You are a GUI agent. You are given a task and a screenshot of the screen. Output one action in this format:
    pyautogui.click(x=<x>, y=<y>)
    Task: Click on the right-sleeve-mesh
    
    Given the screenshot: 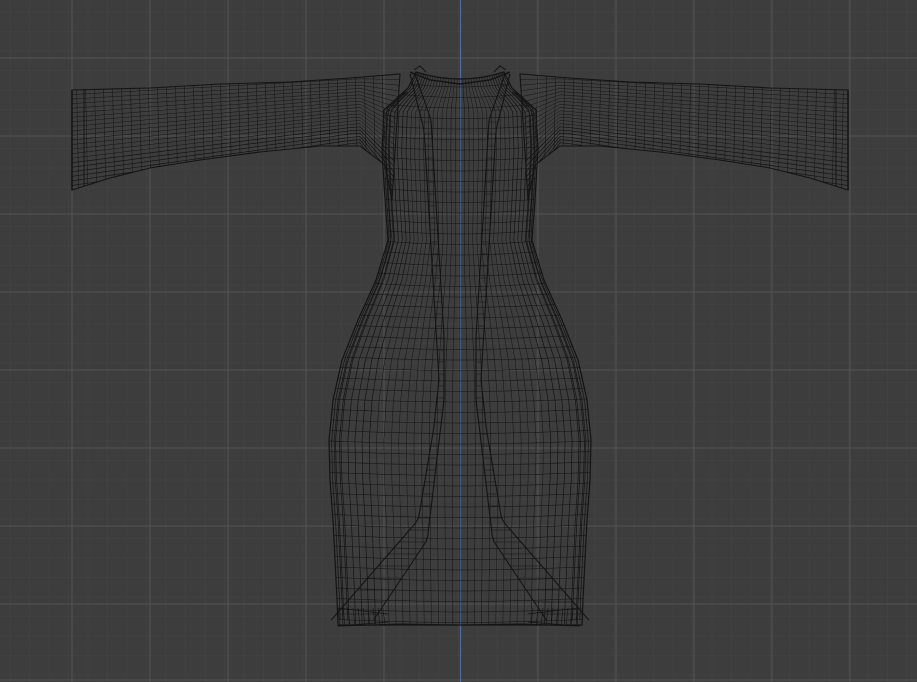 What is the action you would take?
    pyautogui.click(x=684, y=137)
    